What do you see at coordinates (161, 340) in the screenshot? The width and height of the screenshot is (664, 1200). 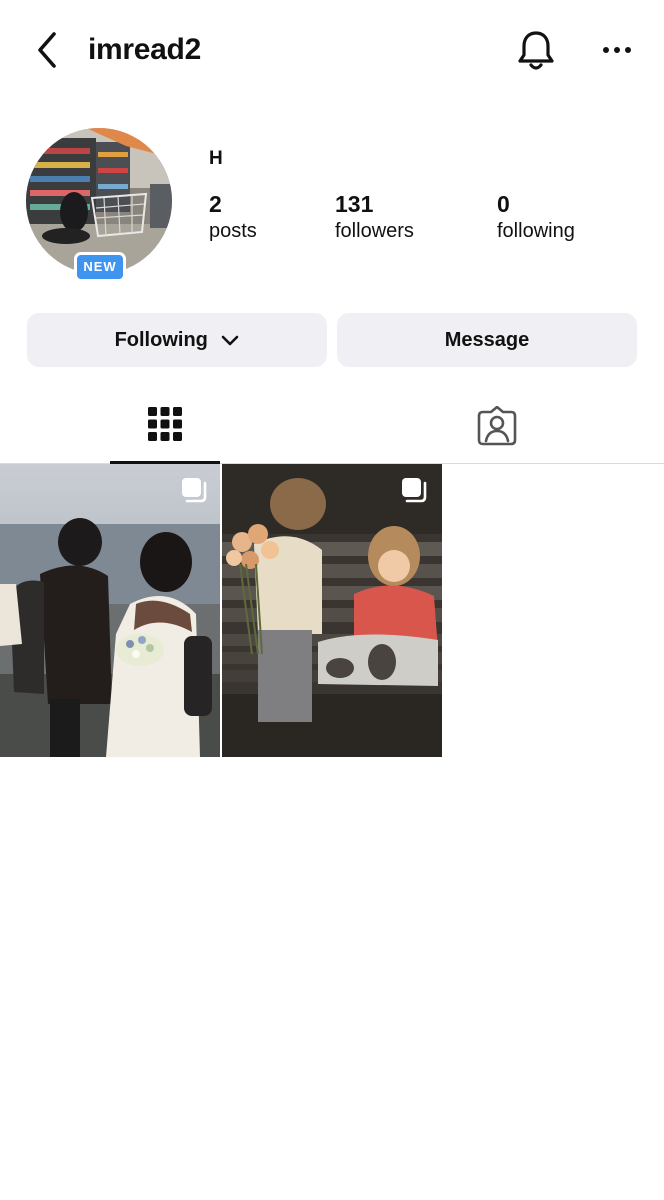 I see `following-button-label: Following` at bounding box center [161, 340].